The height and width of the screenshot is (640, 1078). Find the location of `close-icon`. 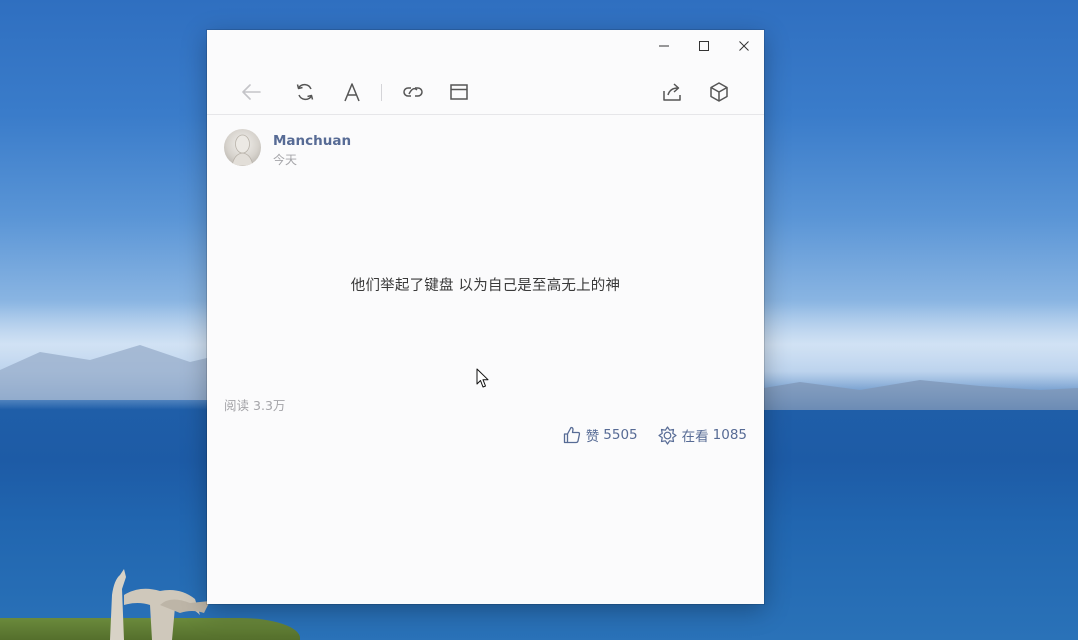

close-icon is located at coordinates (744, 46).